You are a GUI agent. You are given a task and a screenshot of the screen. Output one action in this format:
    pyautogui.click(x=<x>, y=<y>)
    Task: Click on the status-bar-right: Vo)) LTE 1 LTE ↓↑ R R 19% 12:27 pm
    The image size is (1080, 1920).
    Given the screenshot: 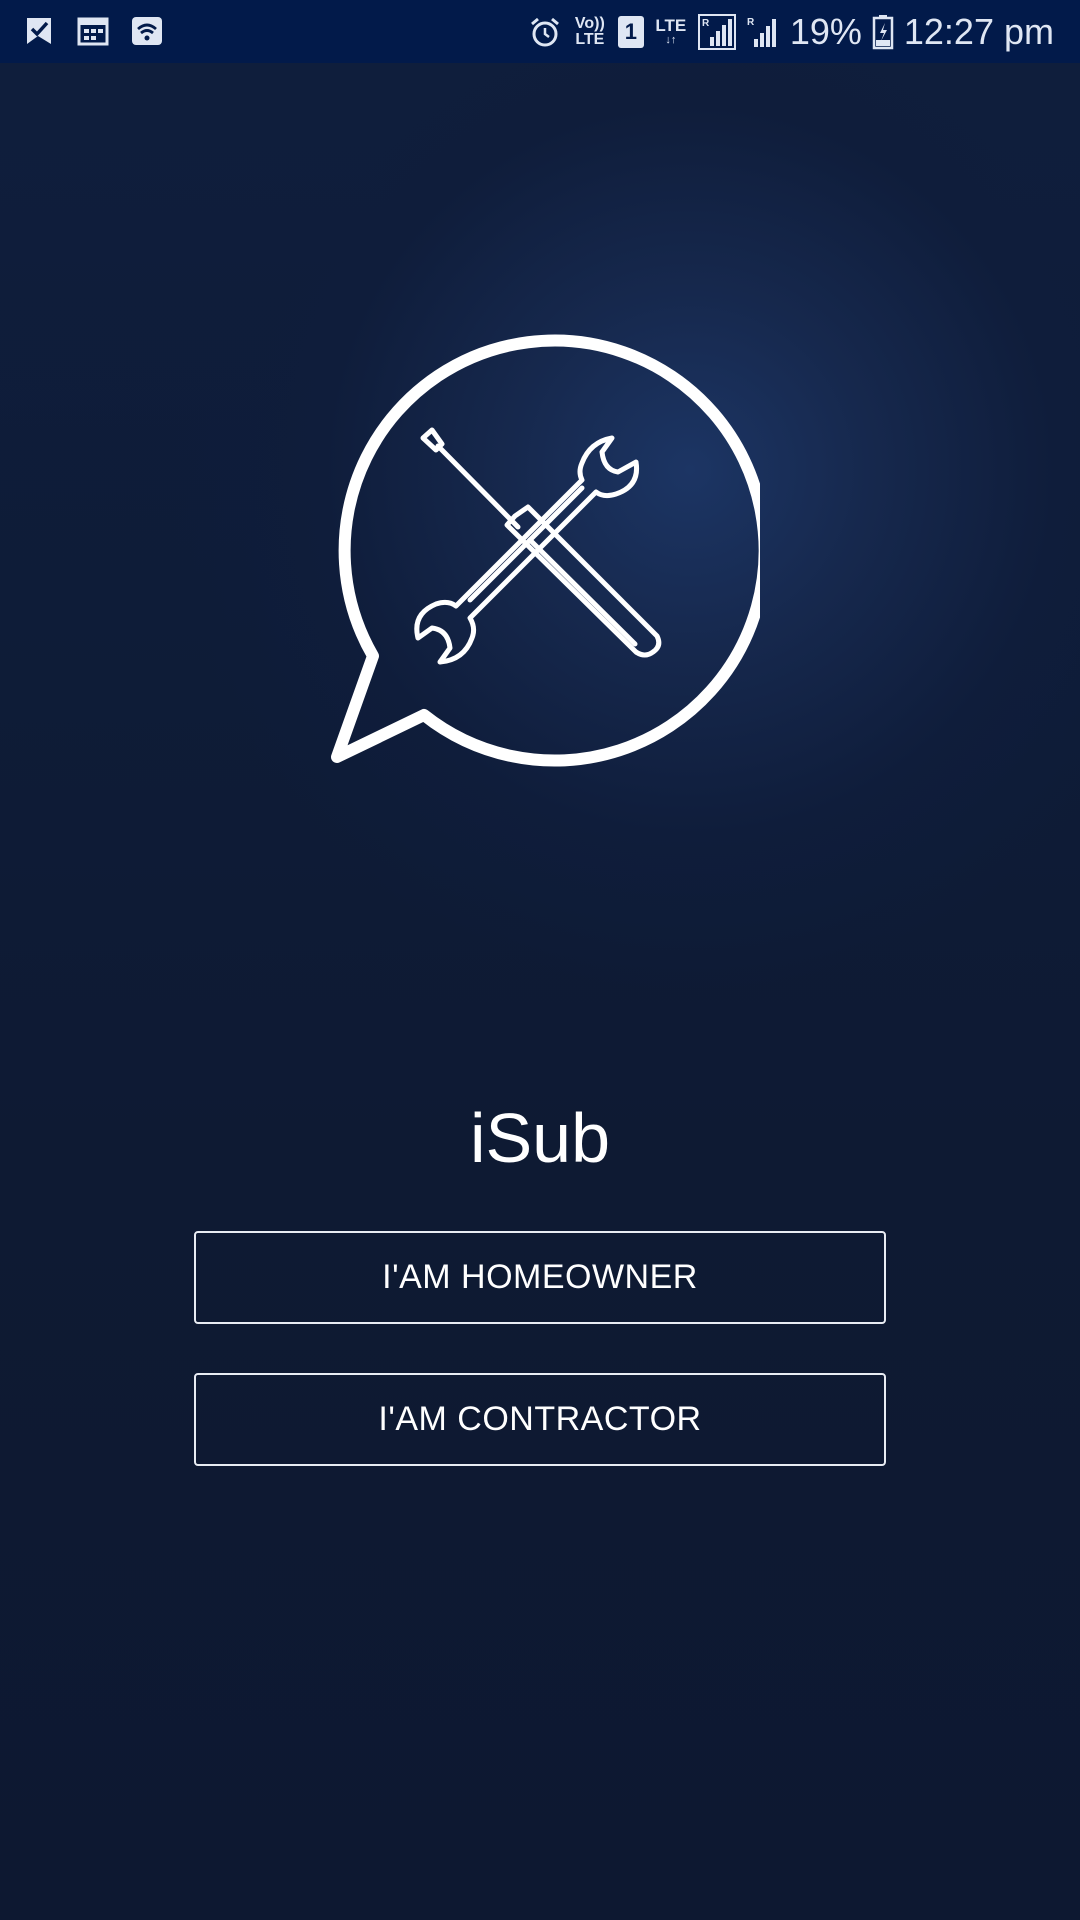 What is the action you would take?
    pyautogui.click(x=791, y=32)
    